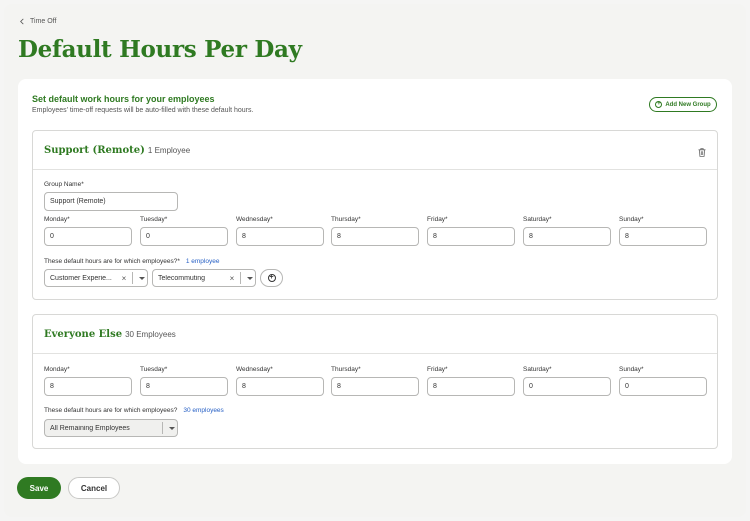  I want to click on hours-input-monday: 0, so click(88, 236).